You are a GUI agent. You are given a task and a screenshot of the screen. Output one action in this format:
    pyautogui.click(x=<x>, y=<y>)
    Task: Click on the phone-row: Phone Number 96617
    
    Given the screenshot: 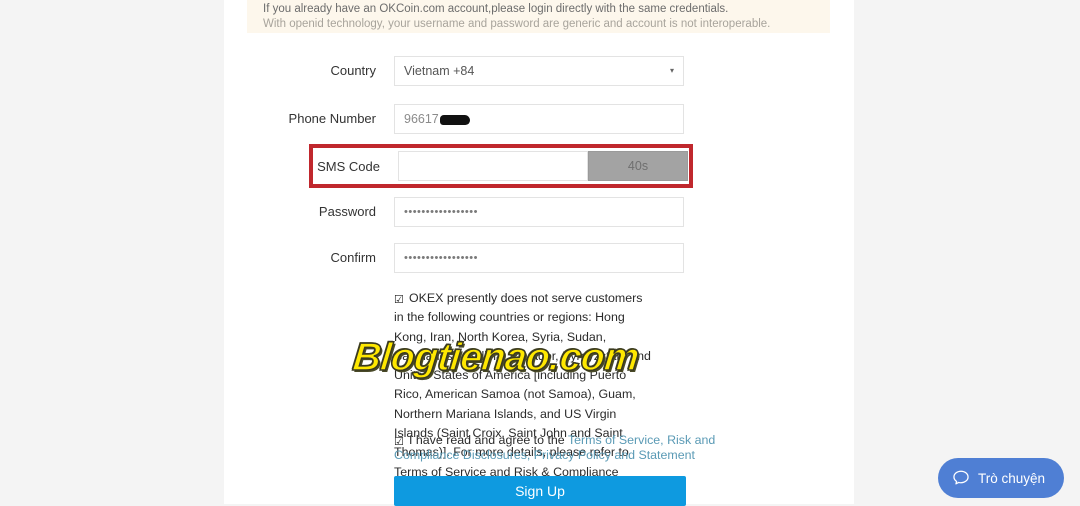 What is the action you would take?
    pyautogui.click(x=454, y=119)
    